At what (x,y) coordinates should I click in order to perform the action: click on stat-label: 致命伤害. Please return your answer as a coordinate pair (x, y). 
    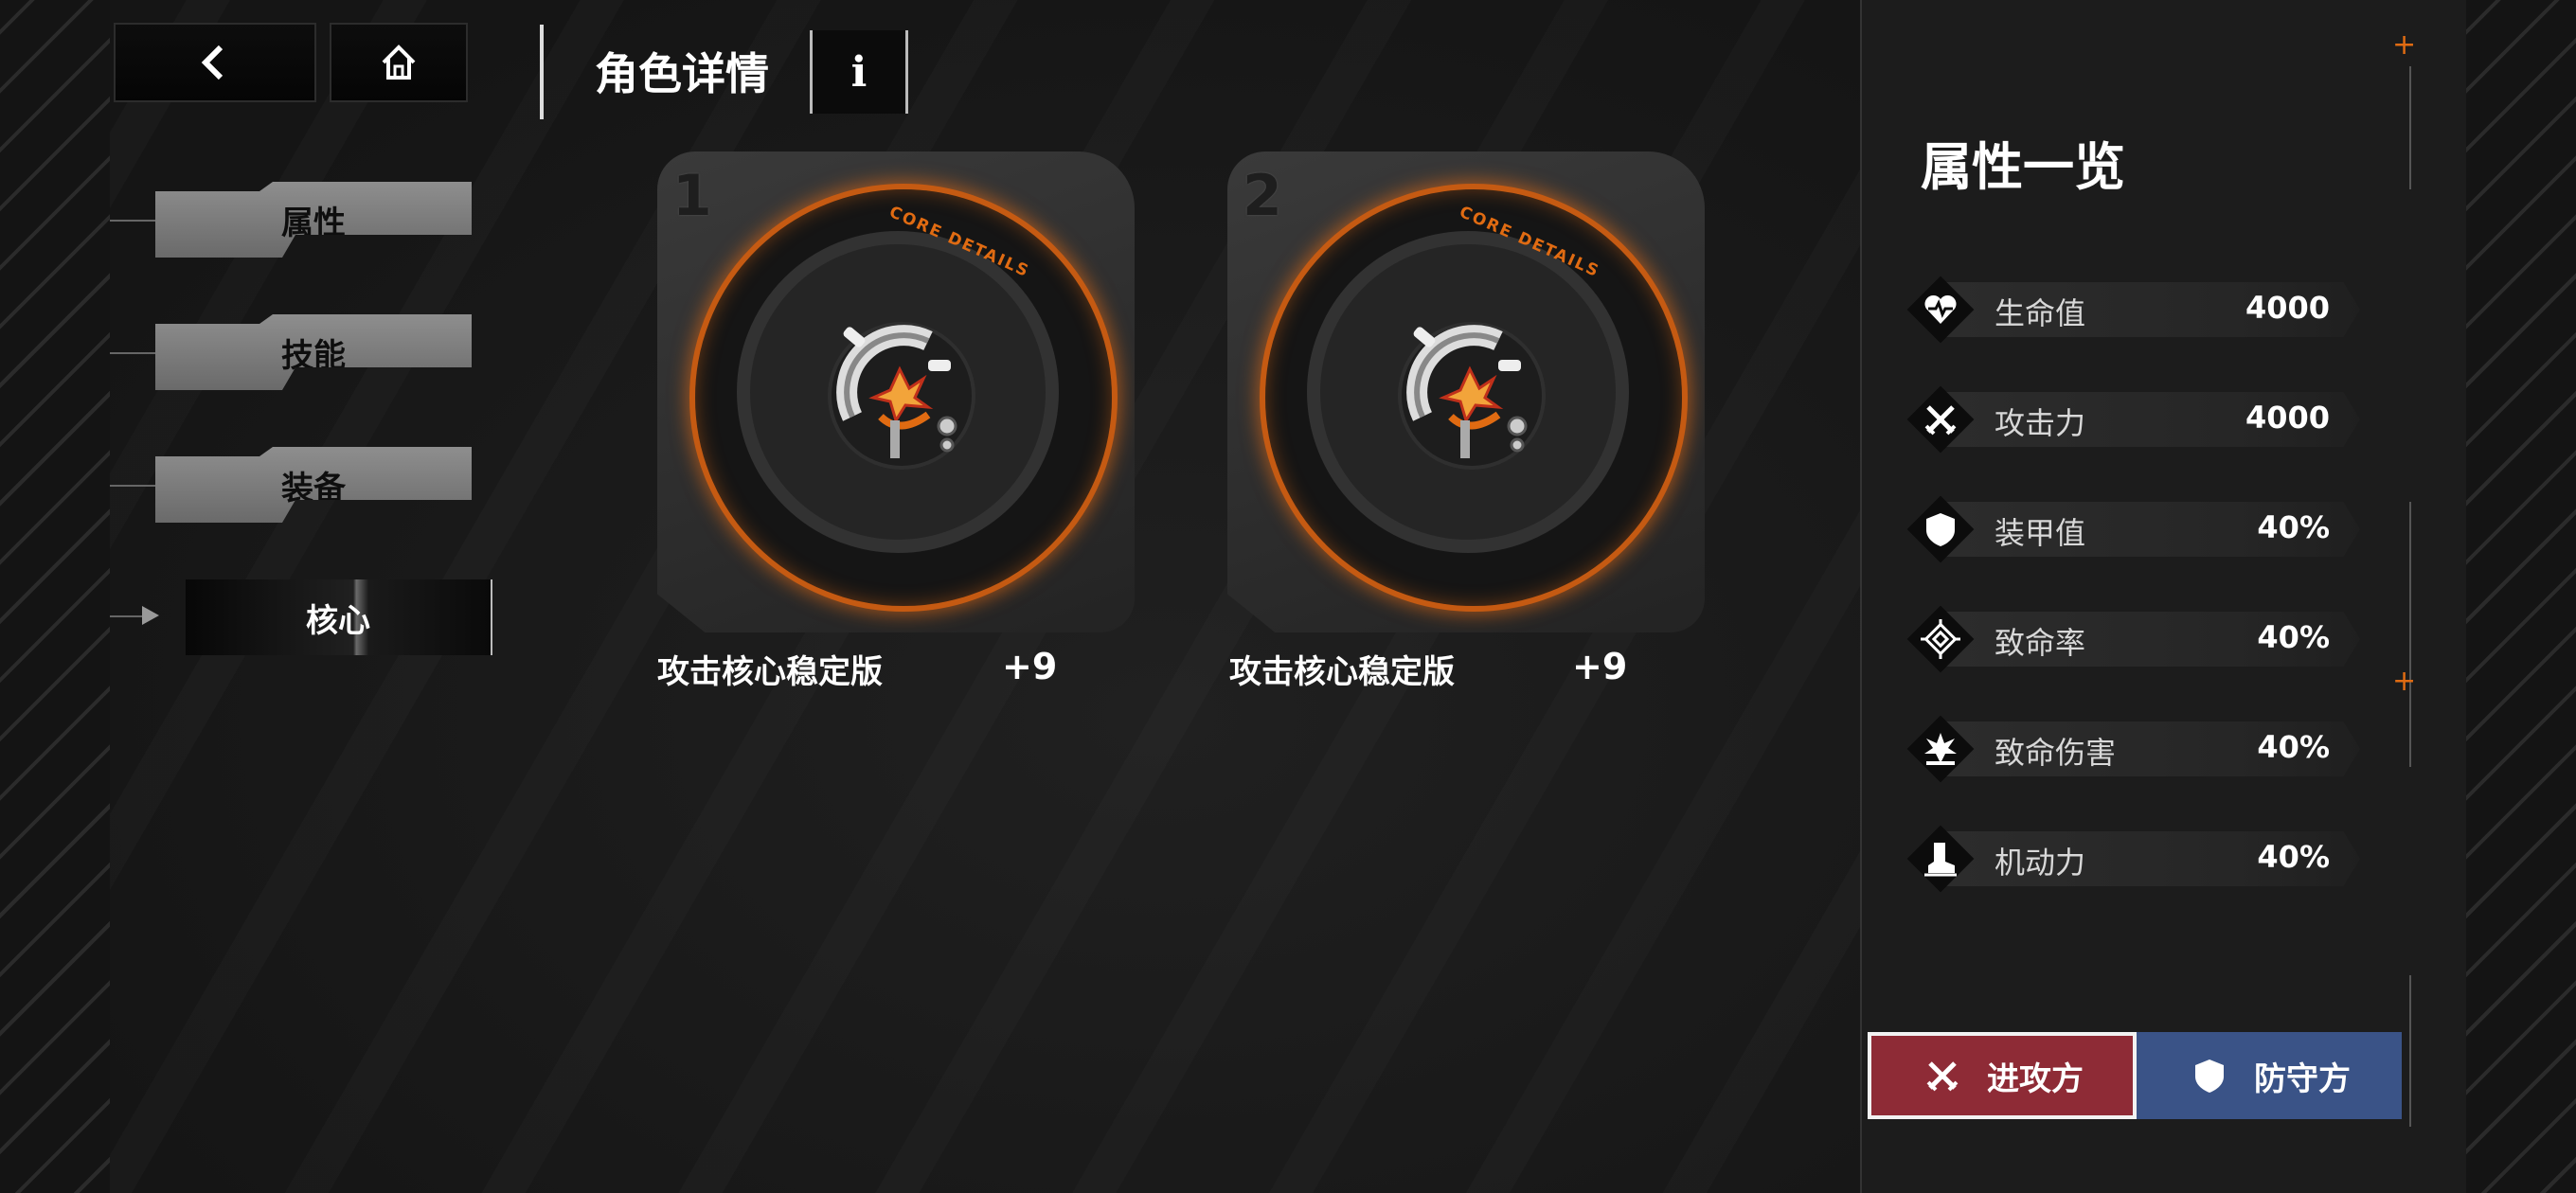
    Looking at the image, I should click on (2056, 753).